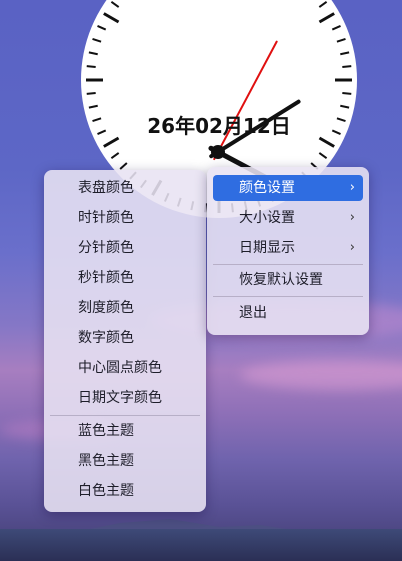 This screenshot has width=402, height=561. I want to click on menu-item-hour-hand-color: 时针颜色, so click(125, 218).